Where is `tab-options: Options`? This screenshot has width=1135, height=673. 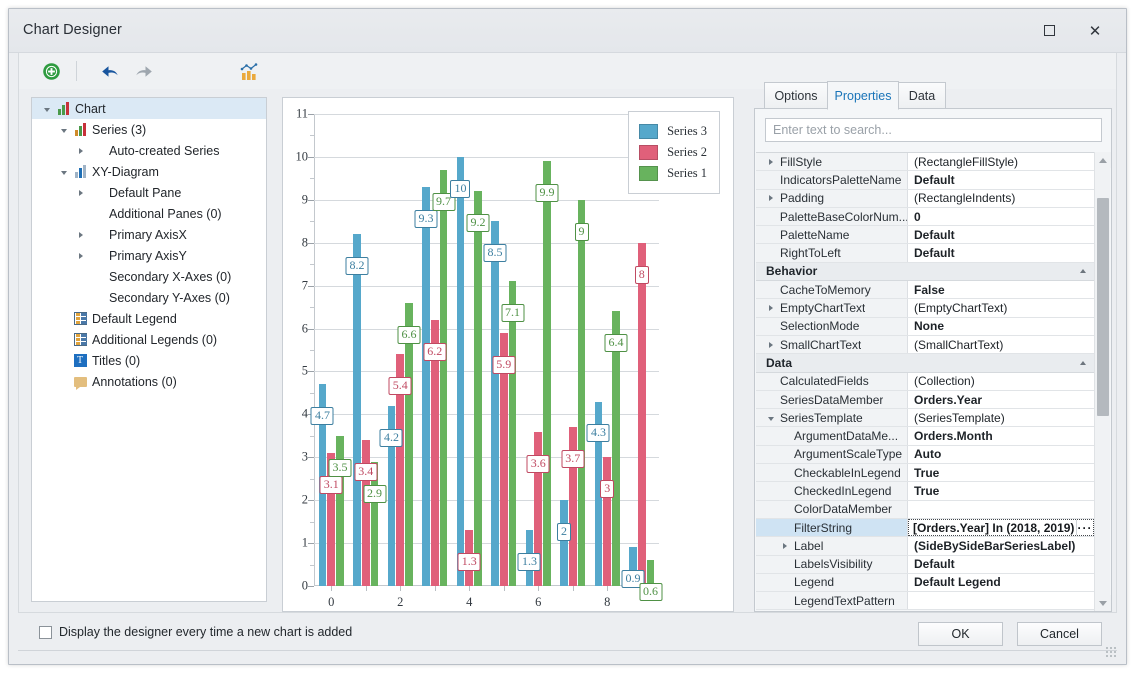 tab-options: Options is located at coordinates (796, 95).